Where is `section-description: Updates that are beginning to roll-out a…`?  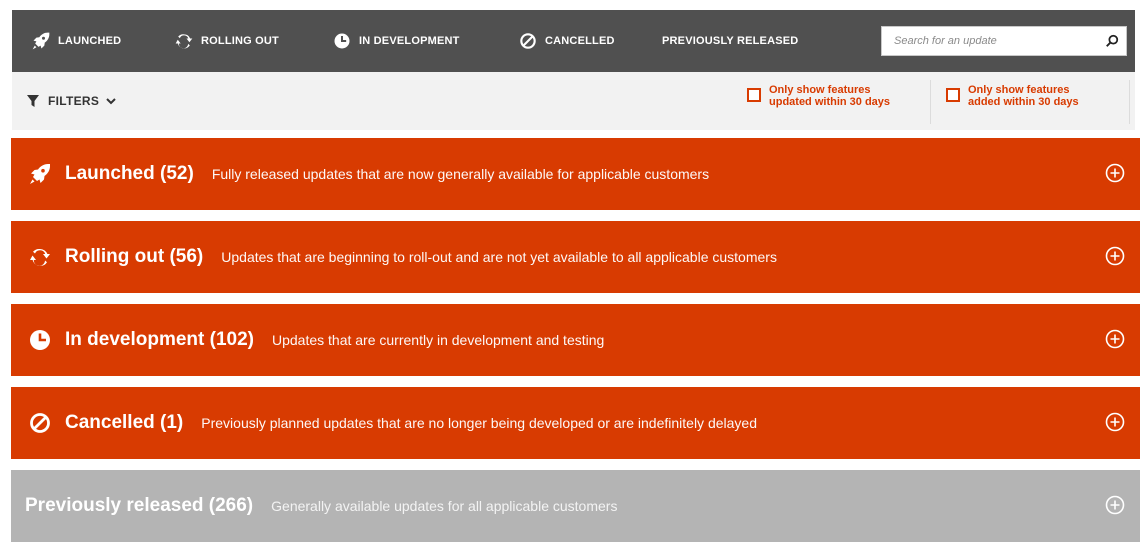
section-description: Updates that are beginning to roll-out a… is located at coordinates (499, 257).